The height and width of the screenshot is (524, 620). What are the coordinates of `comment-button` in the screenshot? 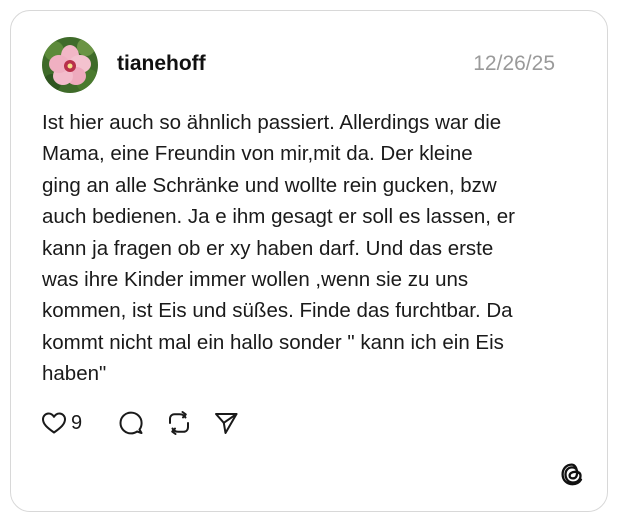 It's located at (131, 423).